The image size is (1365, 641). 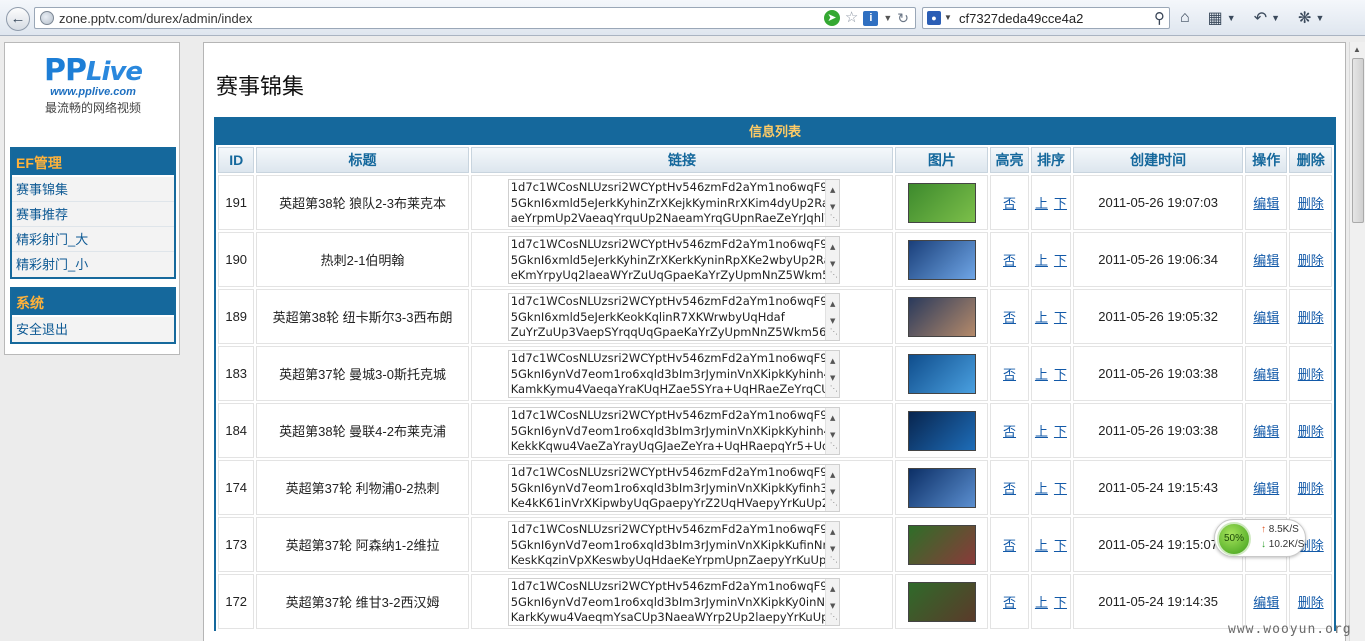 I want to click on menu-item-shots-large: 精彩射门_大, so click(x=93, y=239).